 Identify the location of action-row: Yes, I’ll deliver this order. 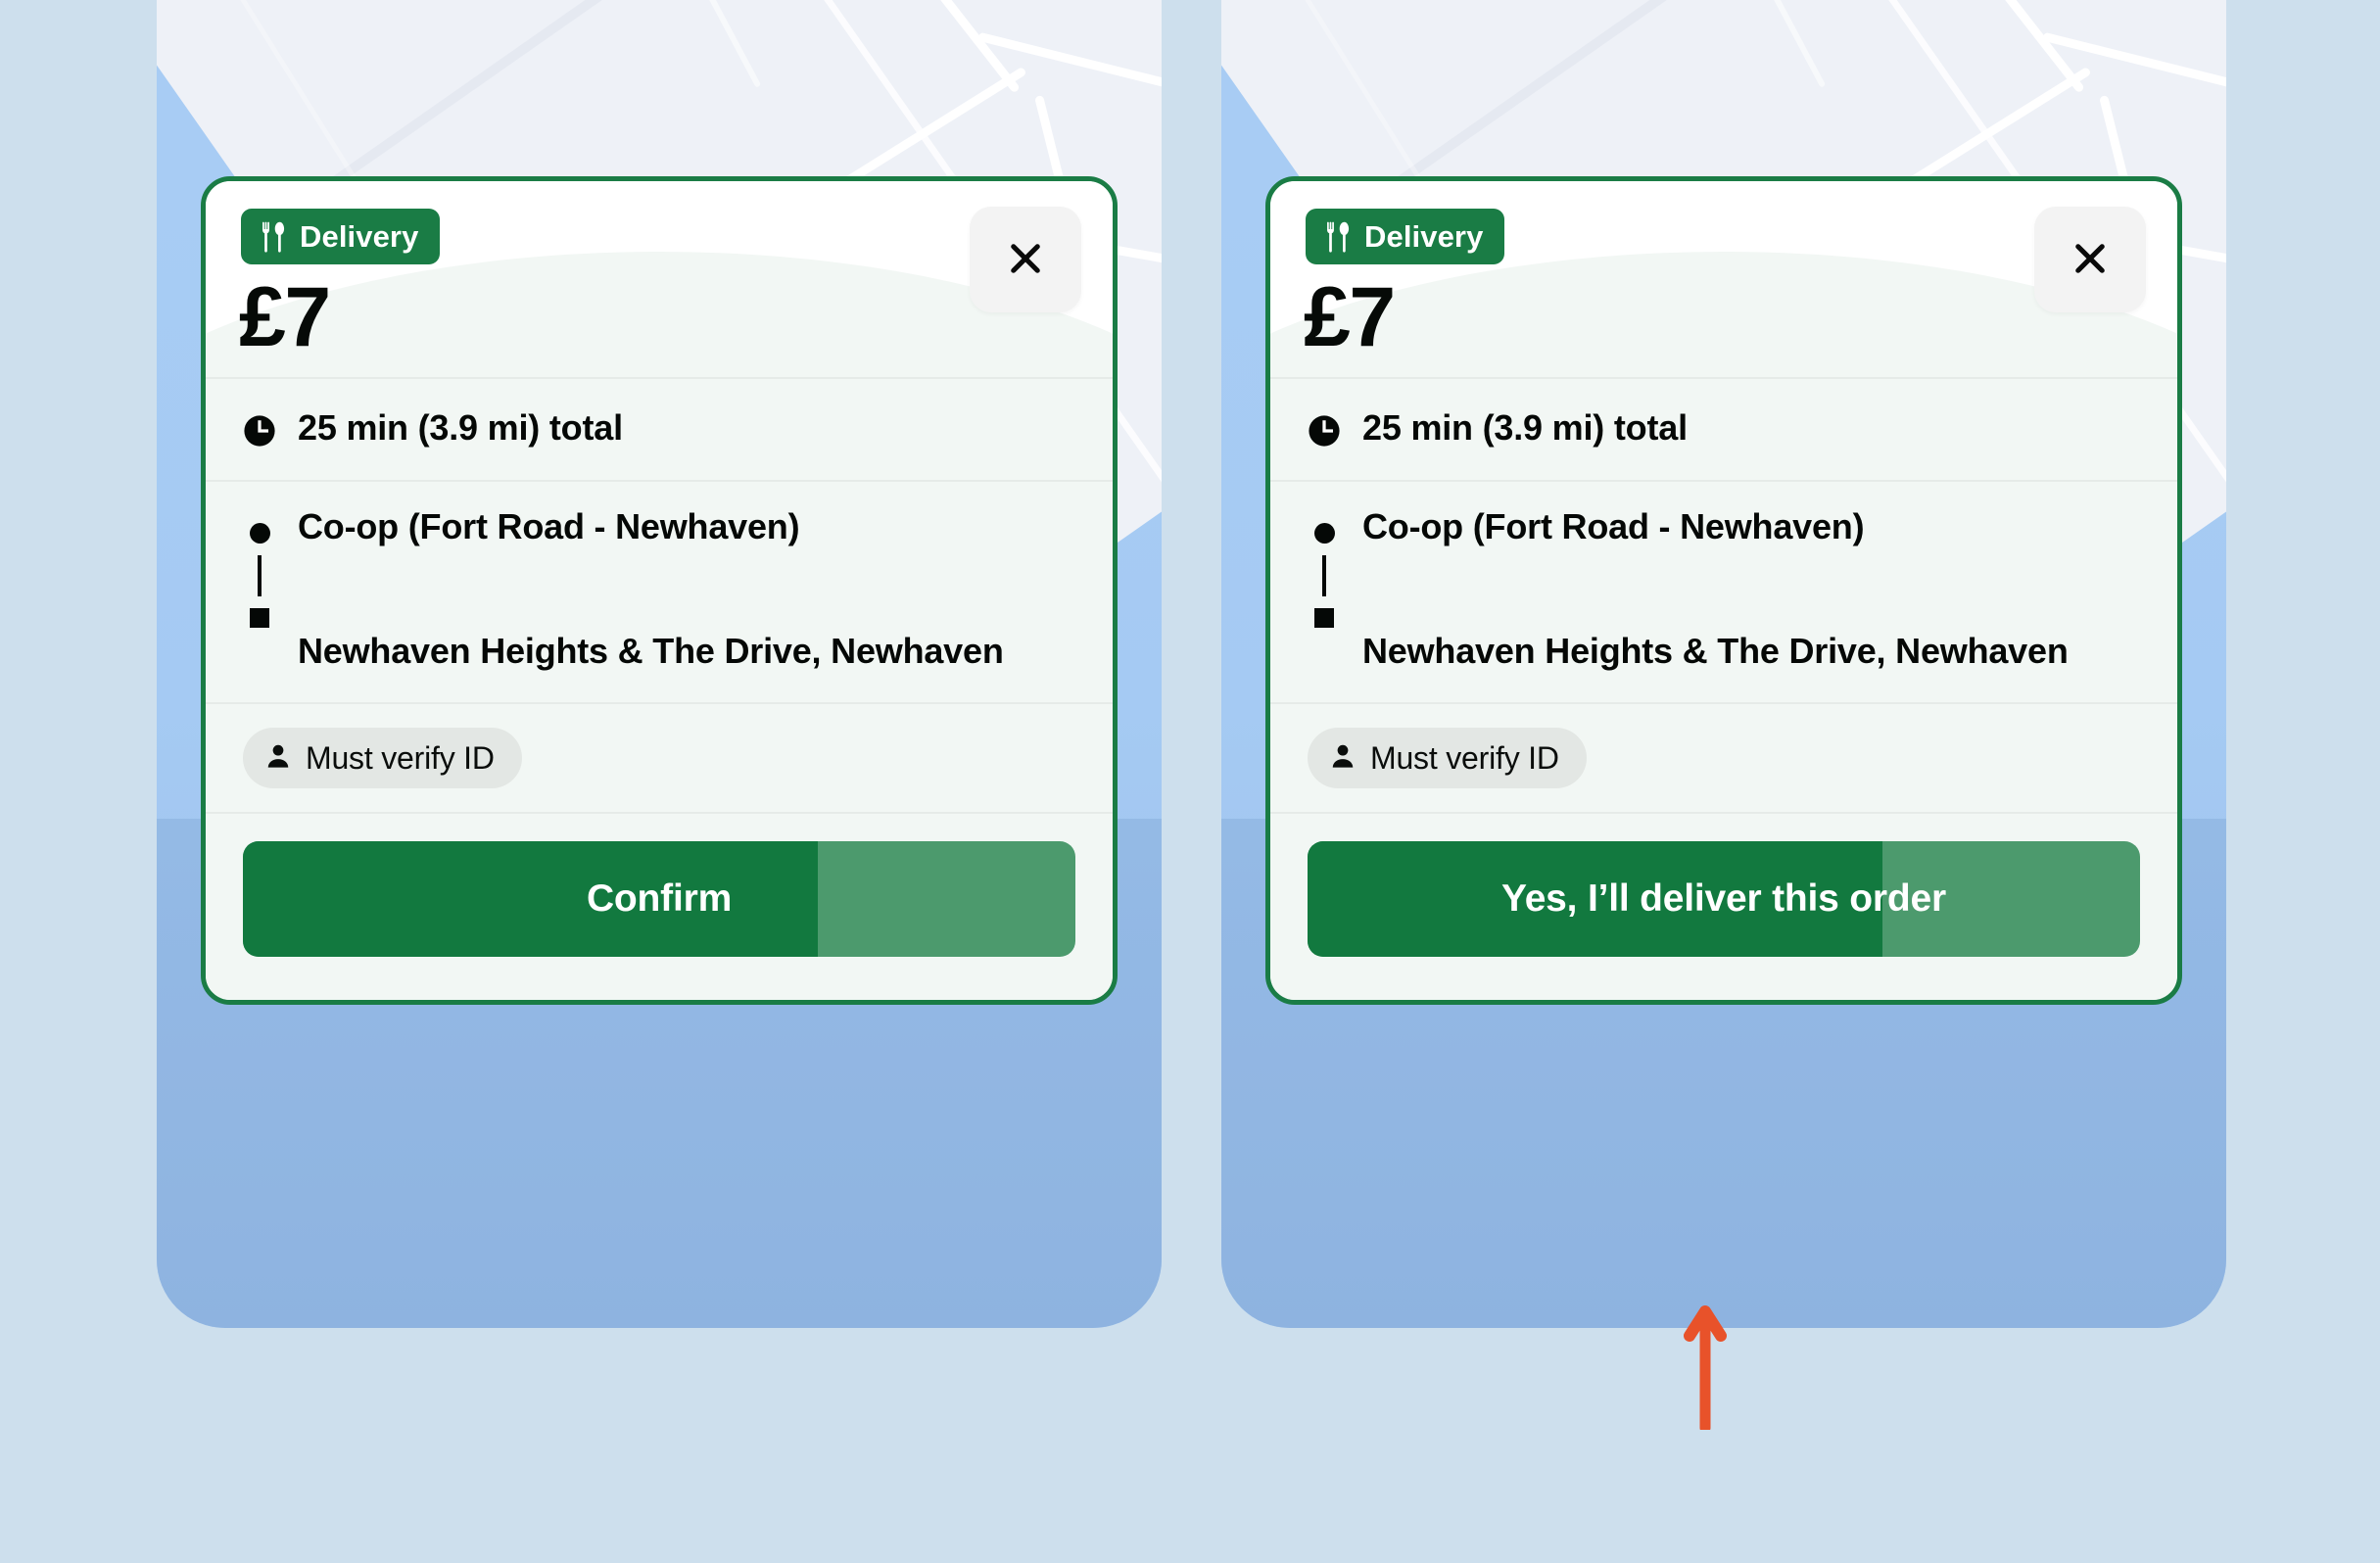
(1723, 906).